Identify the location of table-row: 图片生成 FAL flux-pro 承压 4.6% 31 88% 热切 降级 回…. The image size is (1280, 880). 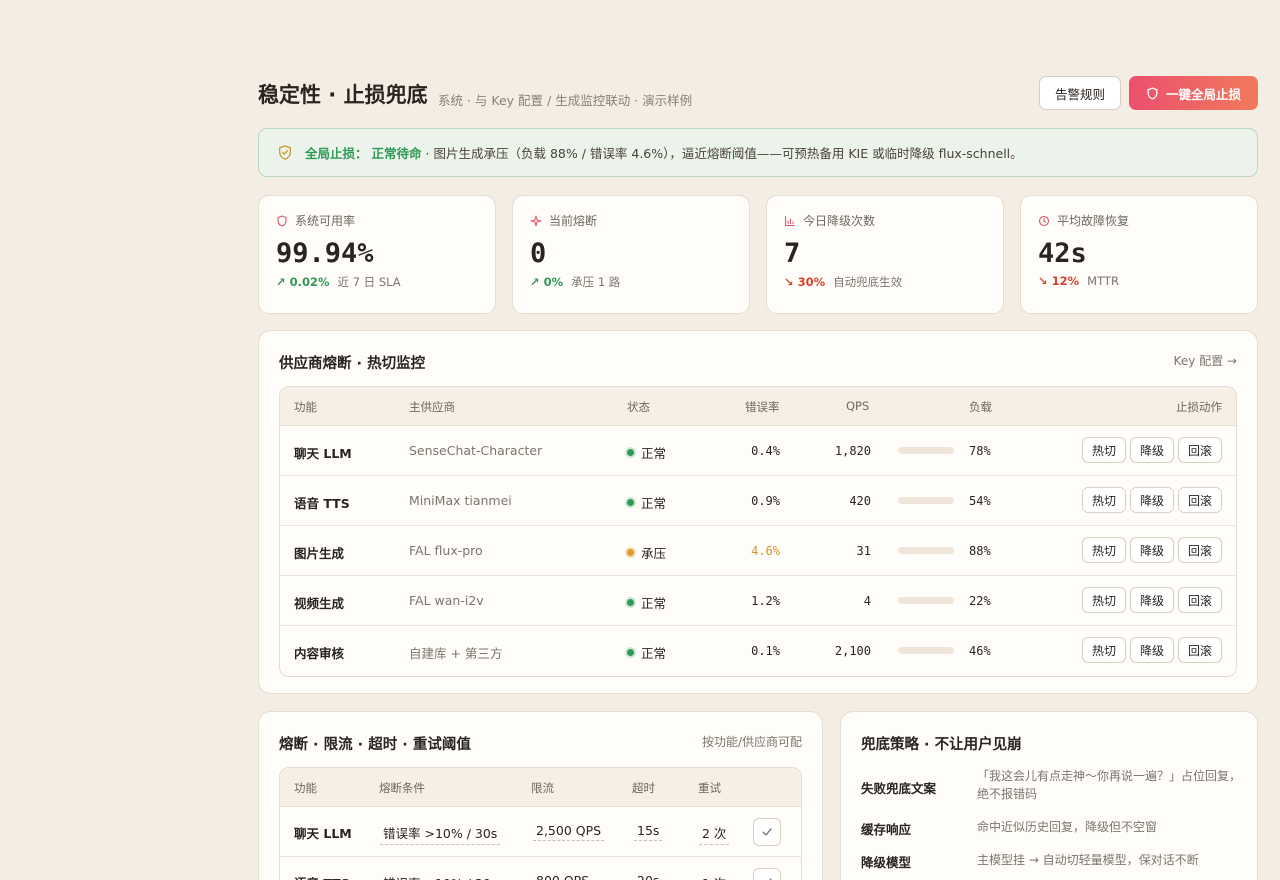
(758, 551).